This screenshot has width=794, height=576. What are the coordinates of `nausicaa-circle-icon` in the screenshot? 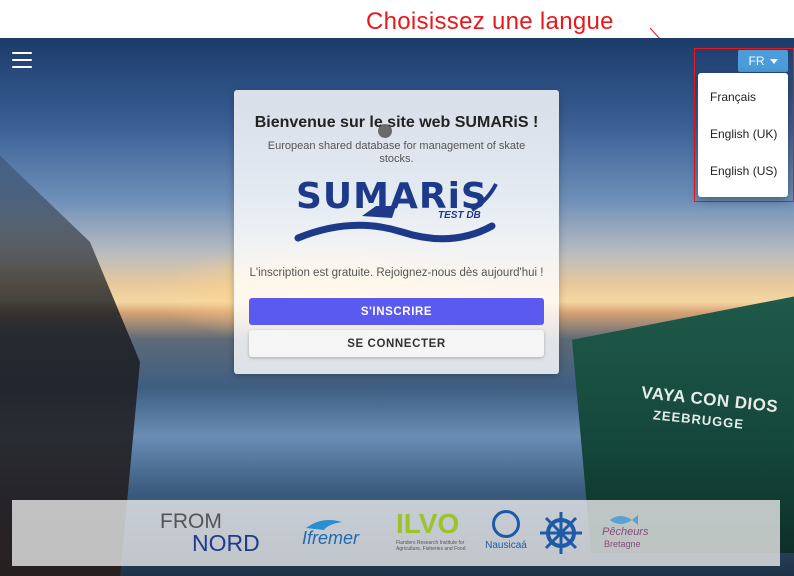 It's located at (506, 524).